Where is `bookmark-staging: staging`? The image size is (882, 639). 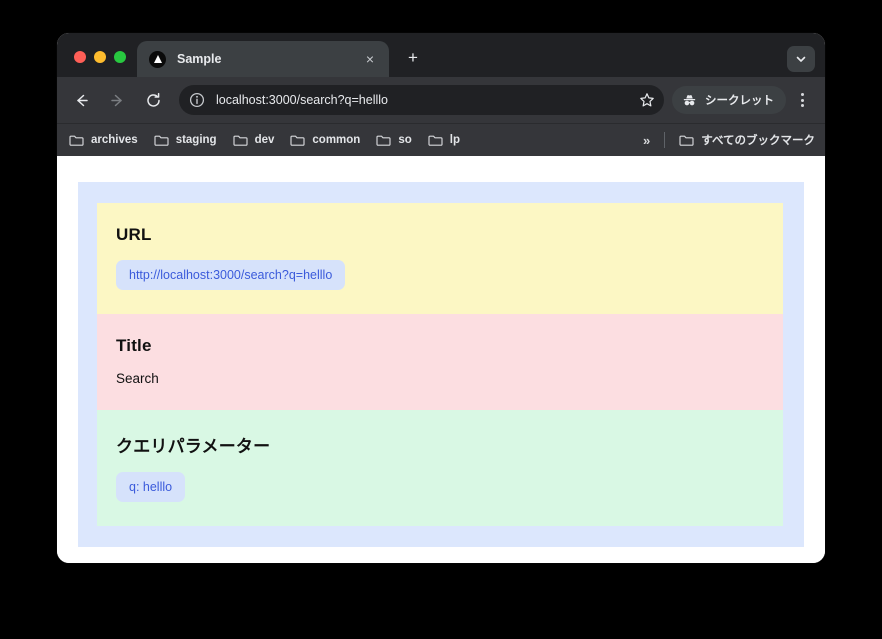 bookmark-staging: staging is located at coordinates (185, 140).